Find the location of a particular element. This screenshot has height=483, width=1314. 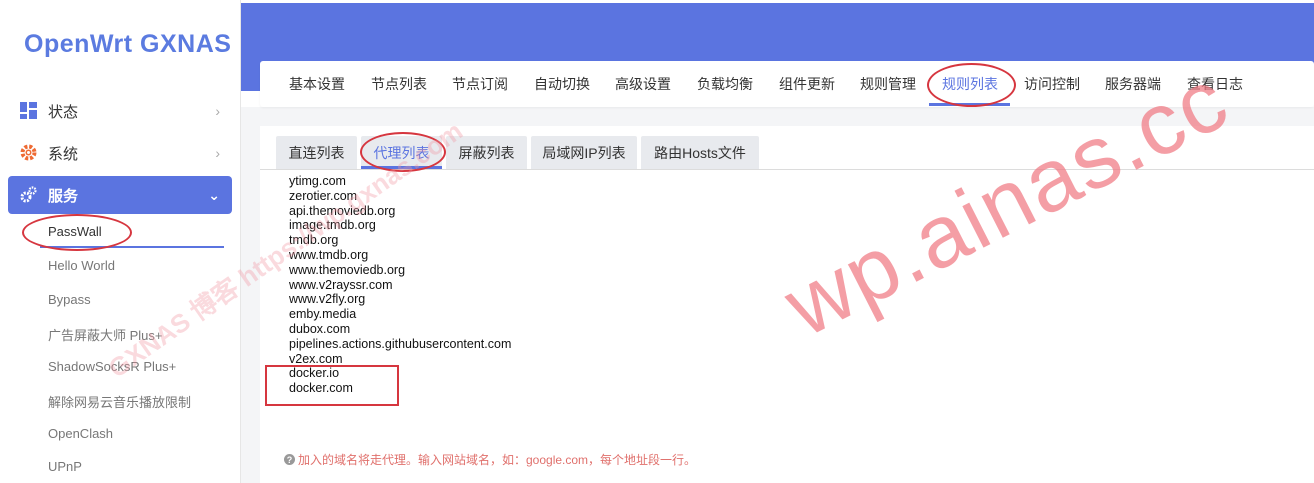

chevron-down-icon: ⌄ is located at coordinates (214, 194).